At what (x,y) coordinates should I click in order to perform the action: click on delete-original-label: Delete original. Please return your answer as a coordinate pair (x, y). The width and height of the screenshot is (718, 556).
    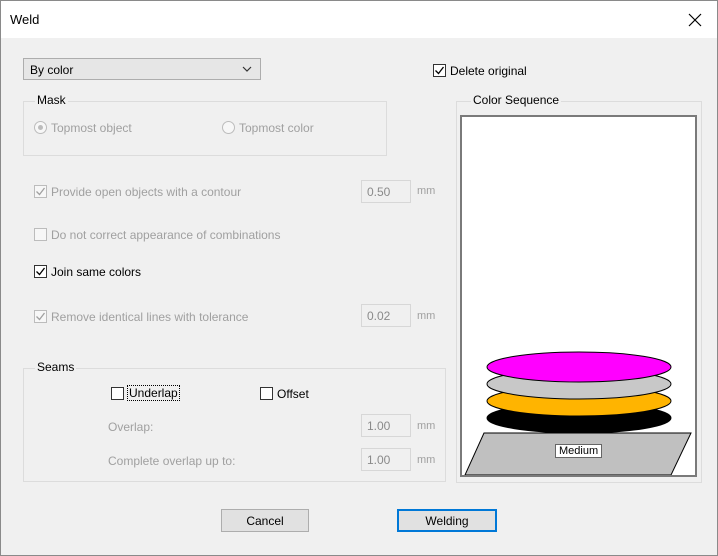
    Looking at the image, I should click on (488, 71).